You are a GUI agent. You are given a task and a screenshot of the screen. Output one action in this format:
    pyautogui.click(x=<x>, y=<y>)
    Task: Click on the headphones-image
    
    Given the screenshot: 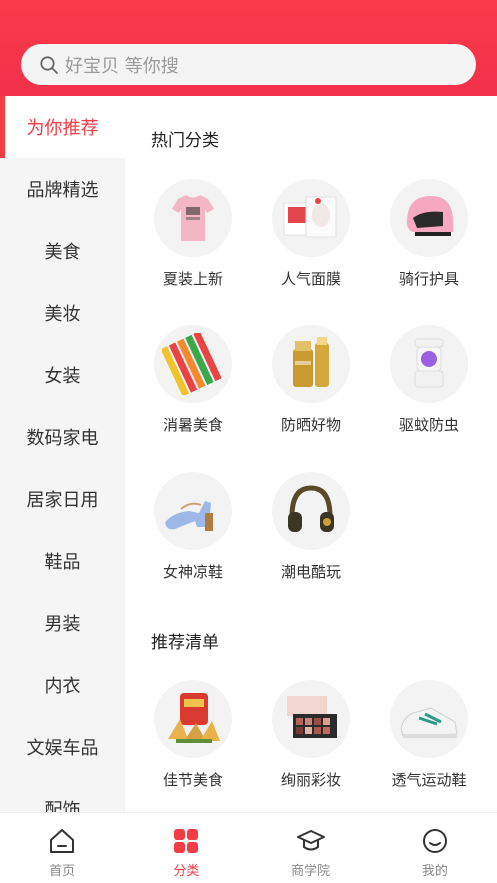 What is the action you would take?
    pyautogui.click(x=311, y=511)
    